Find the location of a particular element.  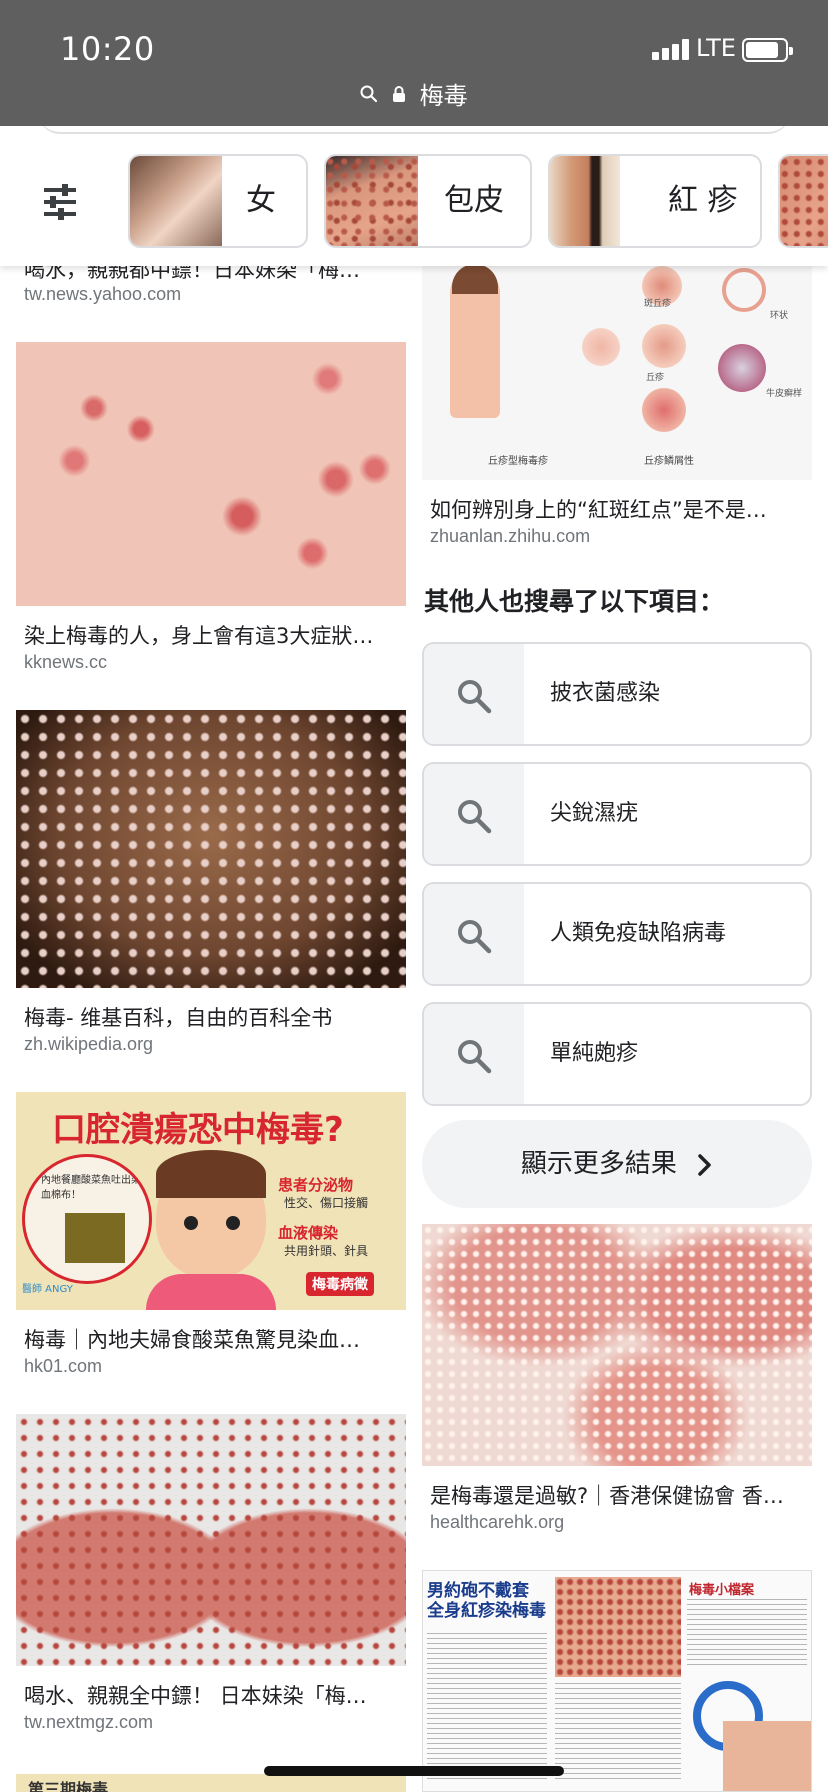

status-time: 10:20 is located at coordinates (107, 49).